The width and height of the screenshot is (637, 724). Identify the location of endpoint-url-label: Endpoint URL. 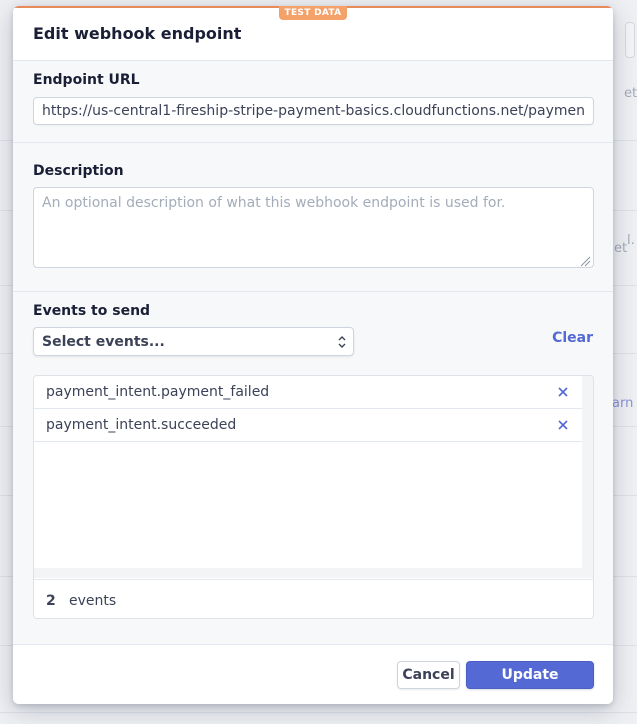
(86, 80).